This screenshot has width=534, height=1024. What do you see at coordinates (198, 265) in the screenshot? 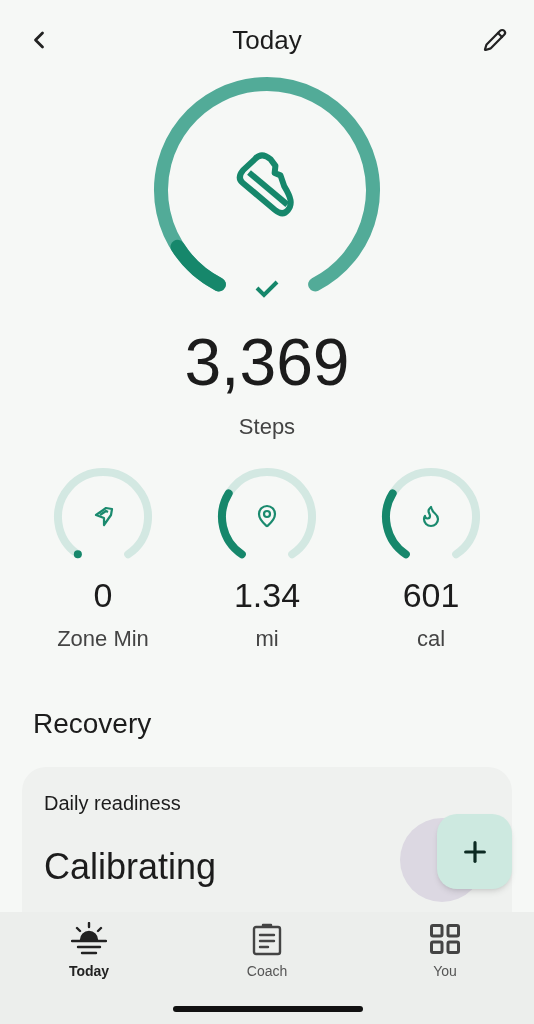
I see `steps-ring-fill` at bounding box center [198, 265].